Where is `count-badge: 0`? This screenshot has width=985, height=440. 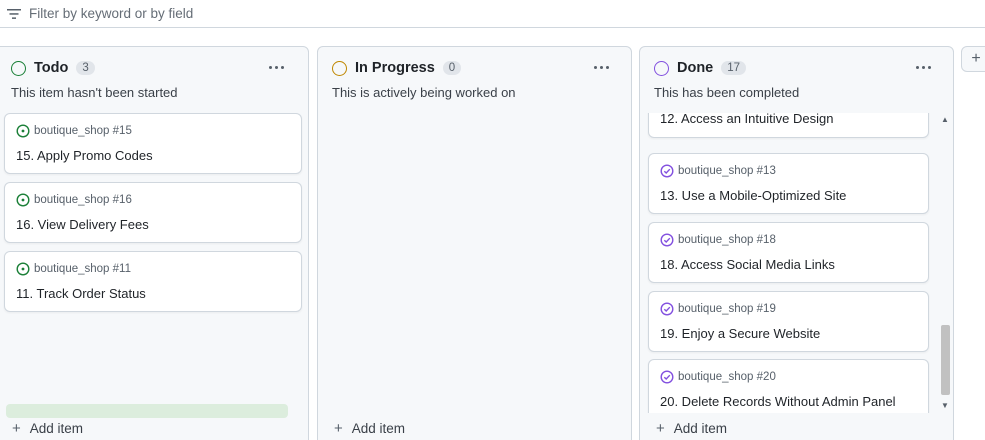
count-badge: 0 is located at coordinates (452, 68).